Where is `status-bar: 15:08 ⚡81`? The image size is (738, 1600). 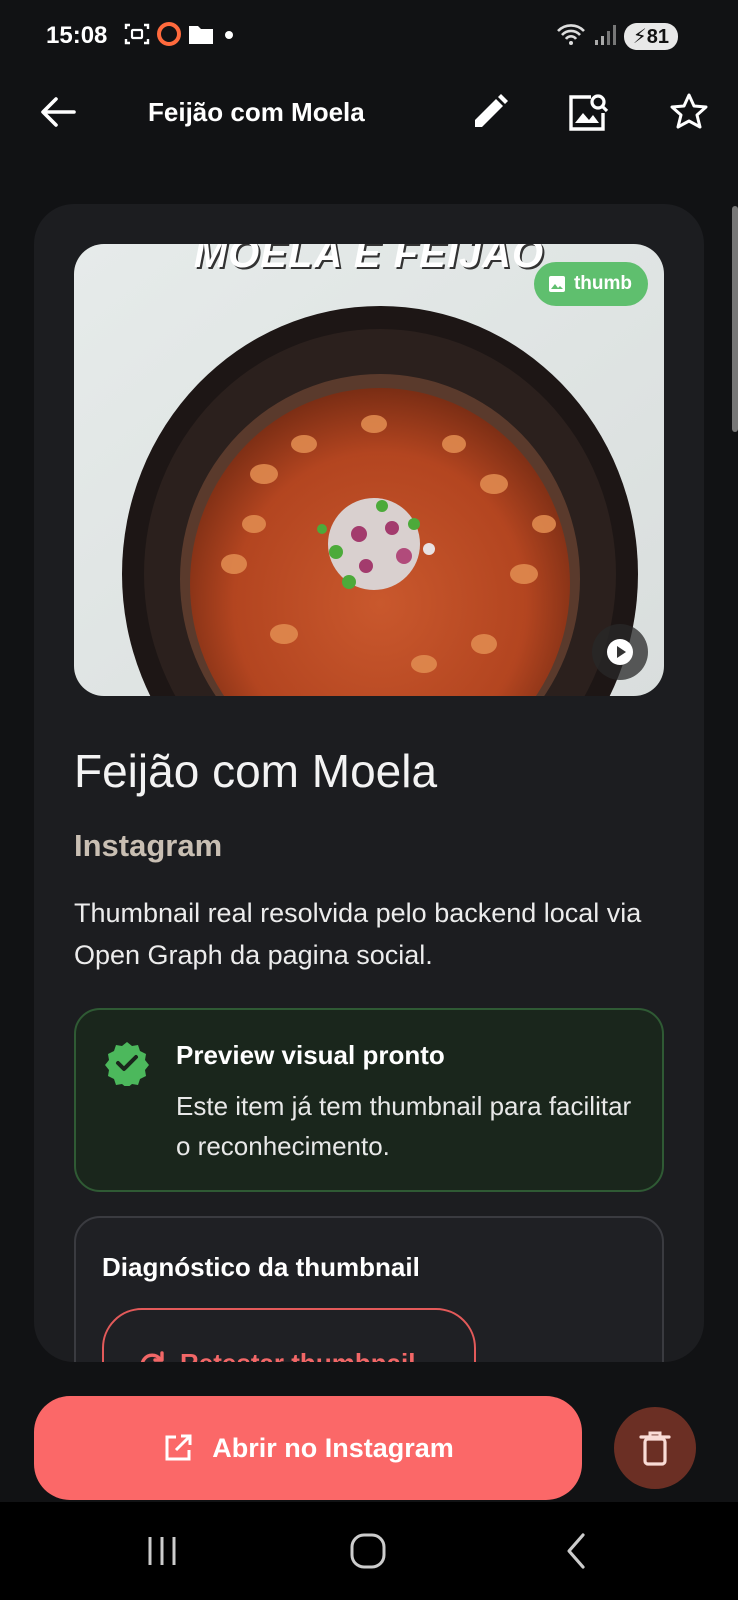
status-bar: 15:08 ⚡81 is located at coordinates (369, 36).